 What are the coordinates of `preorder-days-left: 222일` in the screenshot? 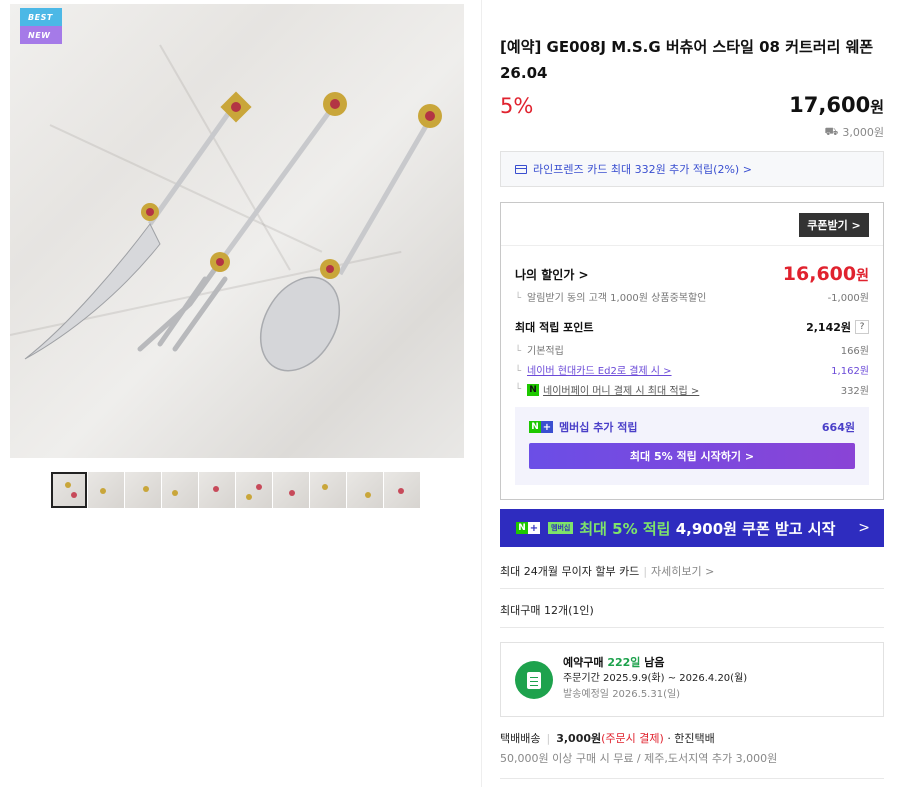 It's located at (624, 662).